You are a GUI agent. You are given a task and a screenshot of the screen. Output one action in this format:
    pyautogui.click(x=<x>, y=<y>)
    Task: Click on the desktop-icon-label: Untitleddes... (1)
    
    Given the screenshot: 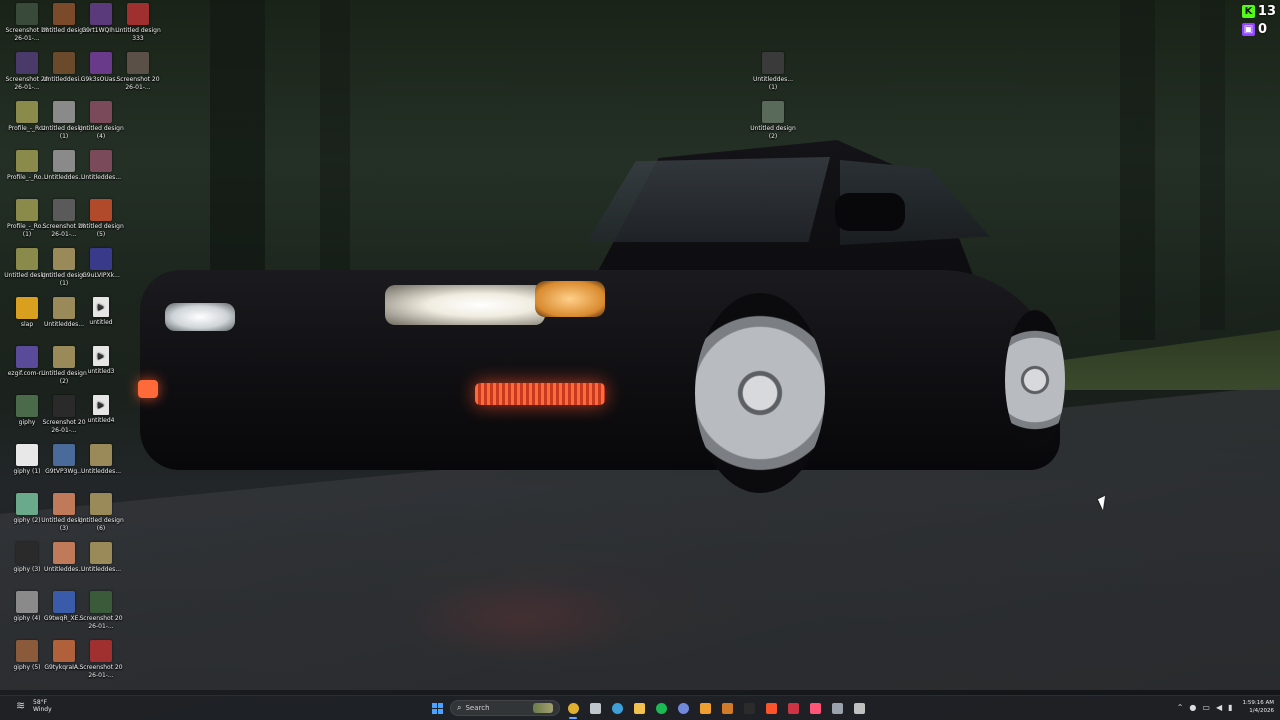 What is the action you would take?
    pyautogui.click(x=773, y=83)
    